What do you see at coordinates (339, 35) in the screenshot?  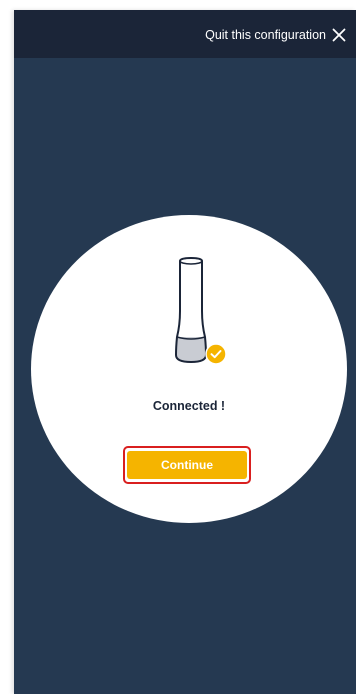 I see `close-icon` at bounding box center [339, 35].